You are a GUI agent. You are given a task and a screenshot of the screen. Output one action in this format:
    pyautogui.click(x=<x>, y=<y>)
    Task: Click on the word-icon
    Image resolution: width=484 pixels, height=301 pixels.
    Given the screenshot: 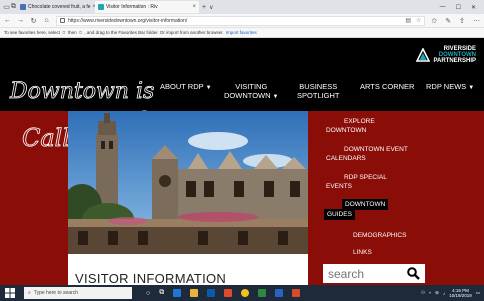 What is the action you would take?
    pyautogui.click(x=279, y=293)
    